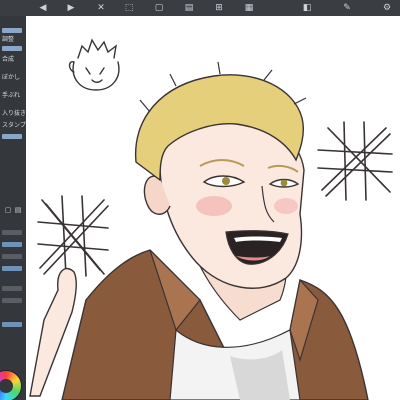  What do you see at coordinates (189, 8) in the screenshot?
I see `ruler-icon: ▤` at bounding box center [189, 8].